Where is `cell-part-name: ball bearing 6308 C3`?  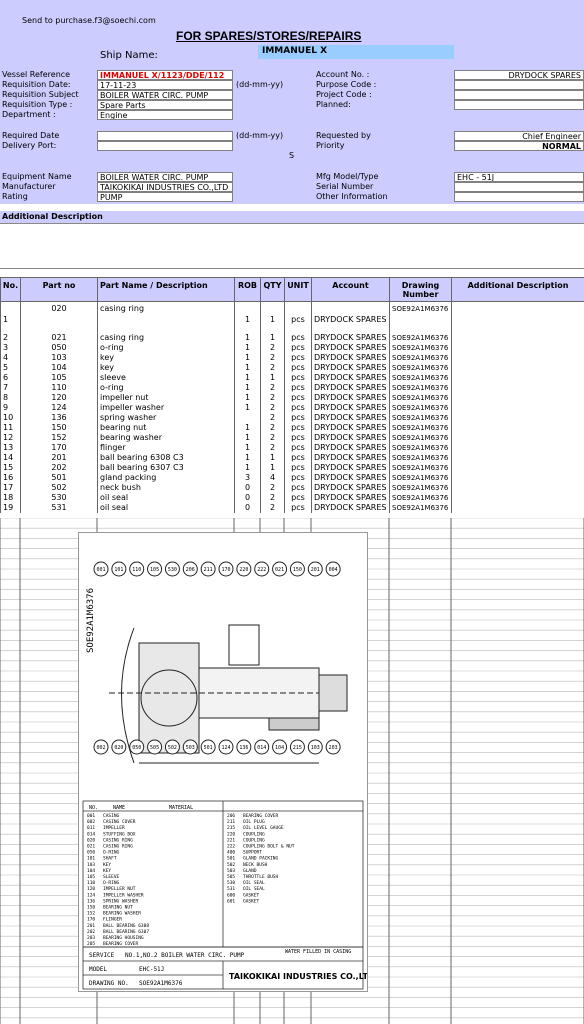
cell-part-name: ball bearing 6308 C3 is located at coordinates (166, 457).